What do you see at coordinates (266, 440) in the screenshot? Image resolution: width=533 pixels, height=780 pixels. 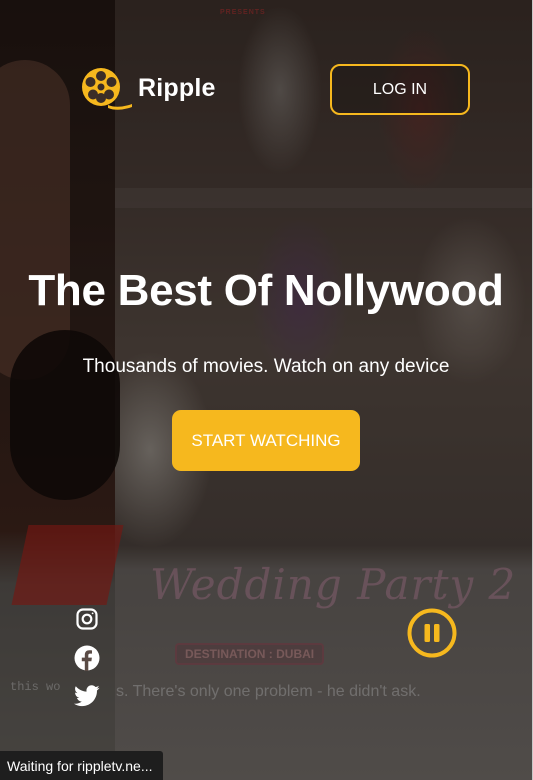 I see `start-watching-button: START WATCHING` at bounding box center [266, 440].